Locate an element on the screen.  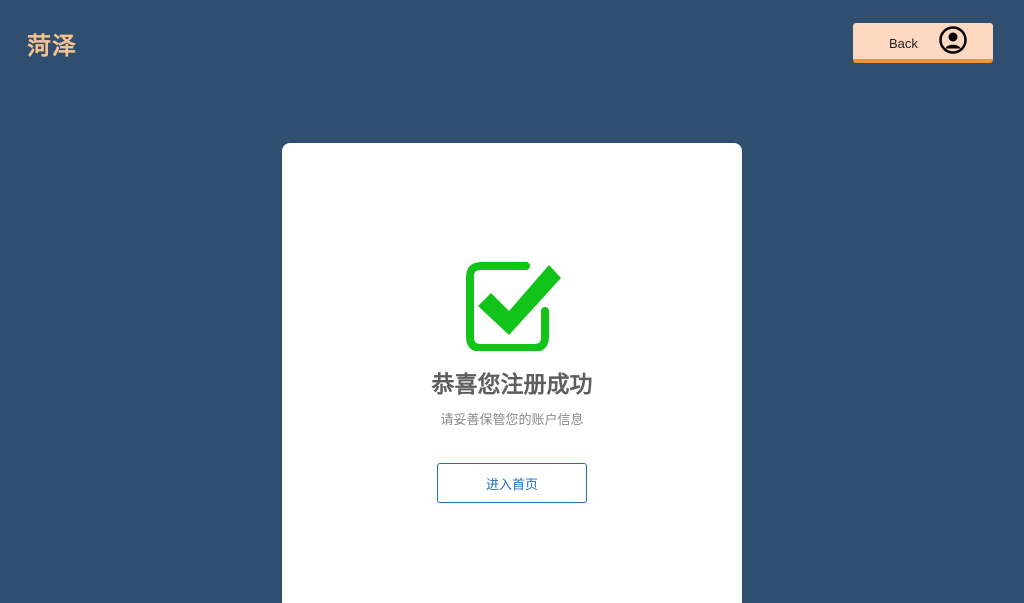
back-button: Back is located at coordinates (923, 43).